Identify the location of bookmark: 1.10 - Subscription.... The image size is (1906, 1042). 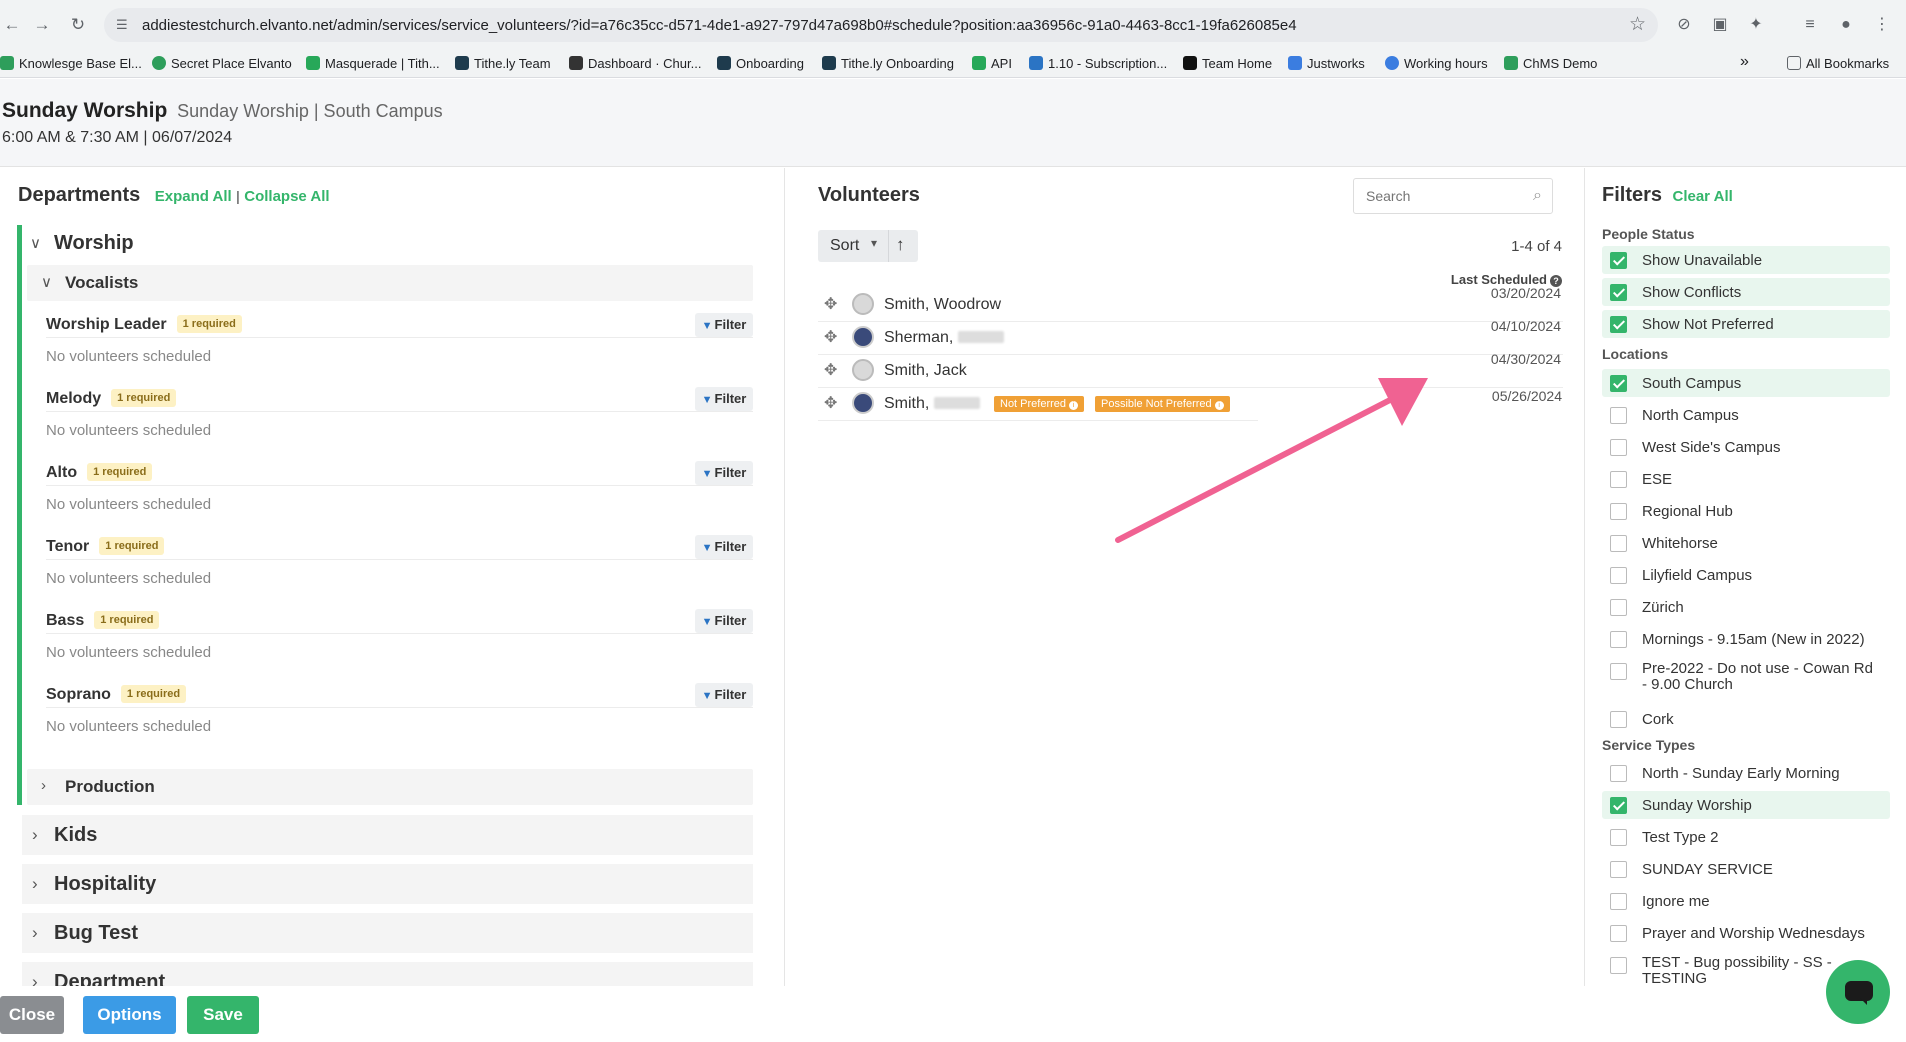
(1098, 63).